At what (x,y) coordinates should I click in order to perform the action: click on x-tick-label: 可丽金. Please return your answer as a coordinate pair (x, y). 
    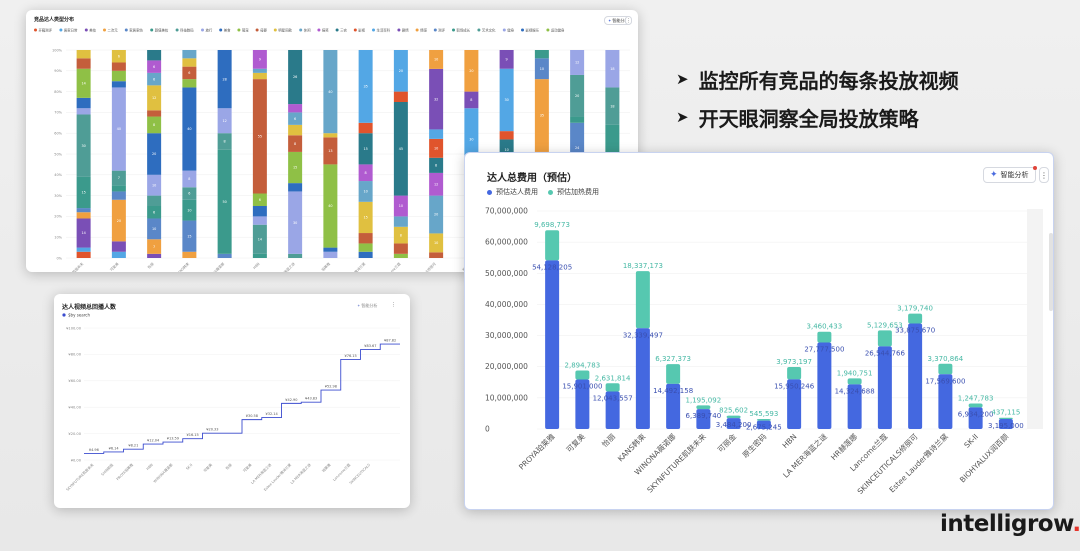
    Looking at the image, I should click on (726, 442).